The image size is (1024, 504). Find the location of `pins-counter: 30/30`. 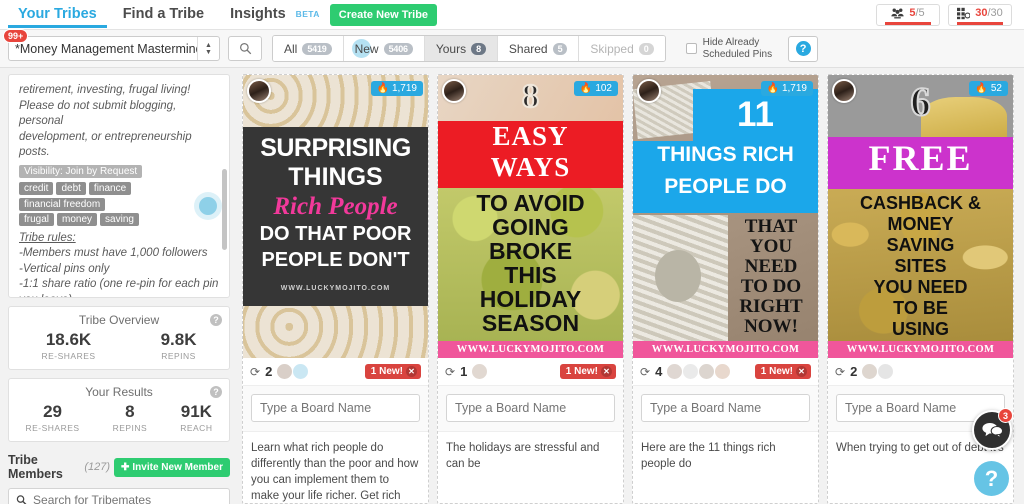

pins-counter: 30/30 is located at coordinates (980, 14).